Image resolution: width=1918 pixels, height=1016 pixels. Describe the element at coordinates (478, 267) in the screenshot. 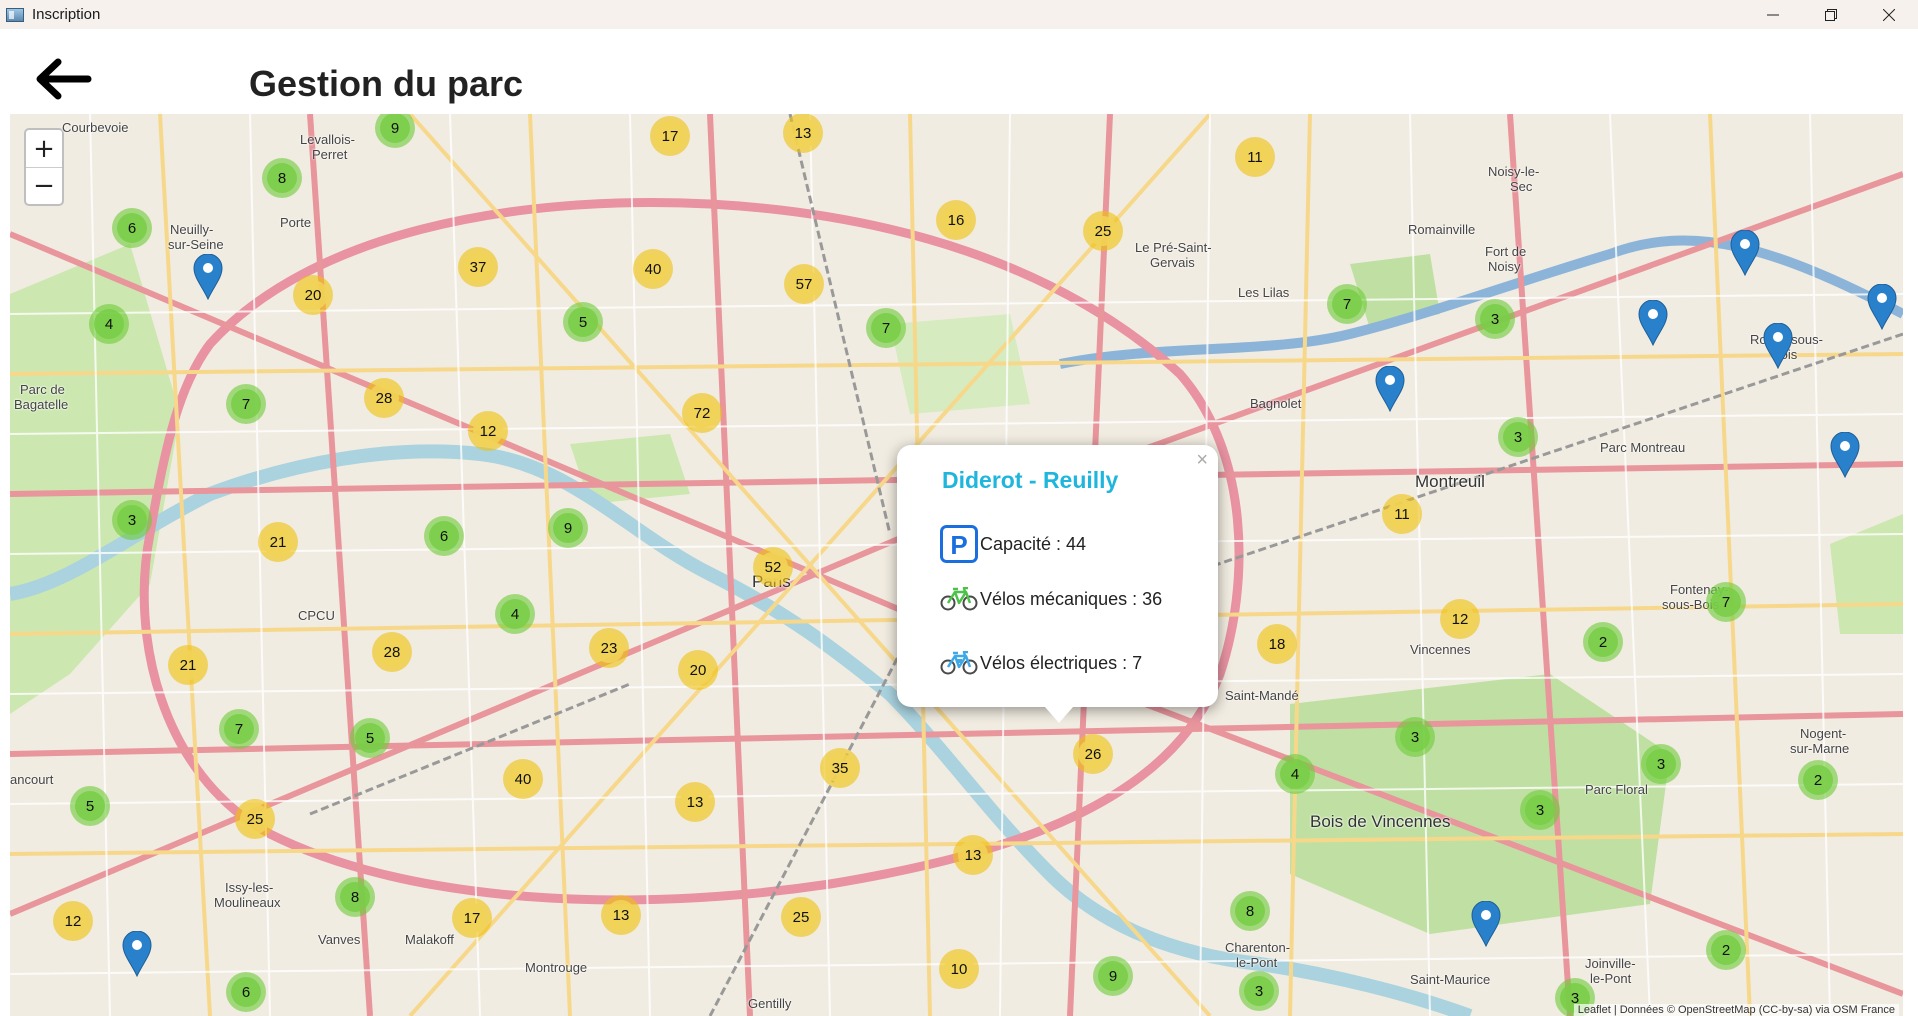

I see `station-cluster: 37` at that location.